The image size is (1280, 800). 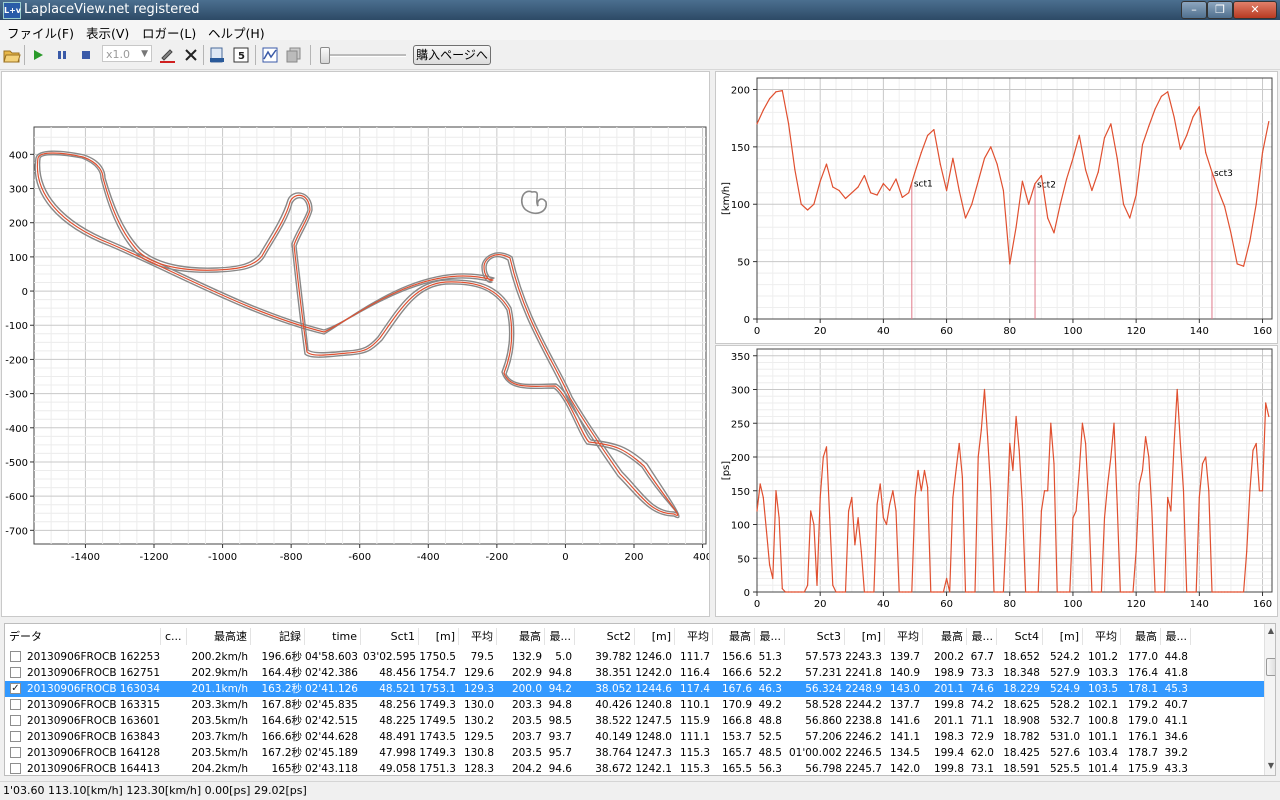 What do you see at coordinates (1270, 631) in the screenshot?
I see `scroll-up-icon: ▲` at bounding box center [1270, 631].